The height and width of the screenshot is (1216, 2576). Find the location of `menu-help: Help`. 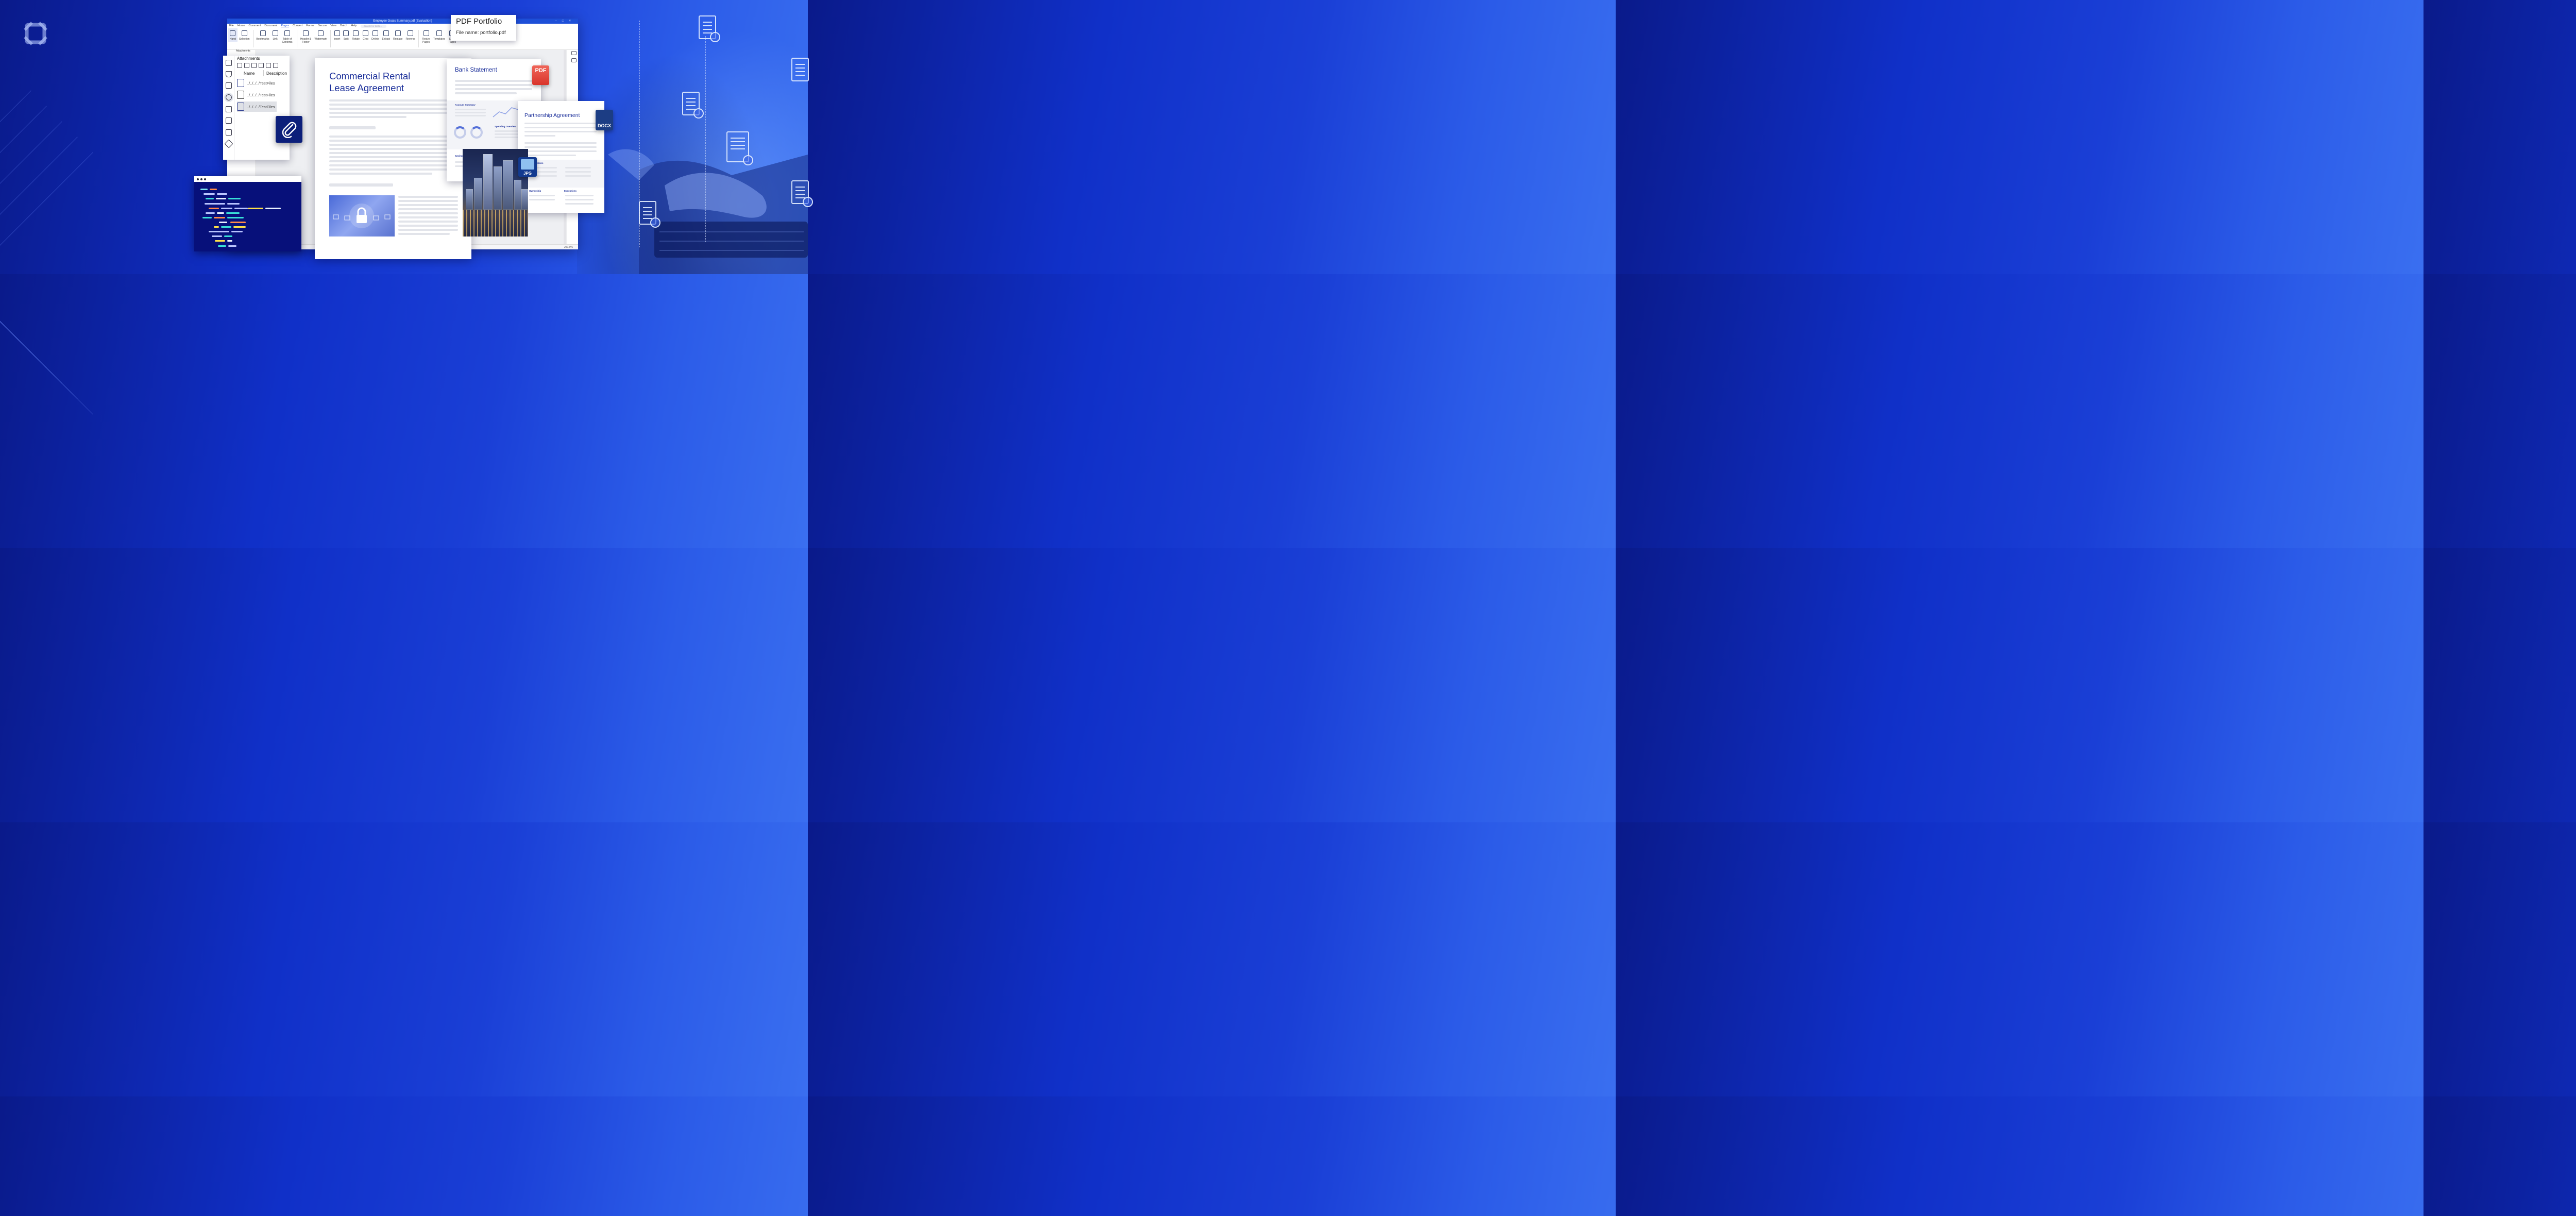

menu-help: Help is located at coordinates (354, 26).